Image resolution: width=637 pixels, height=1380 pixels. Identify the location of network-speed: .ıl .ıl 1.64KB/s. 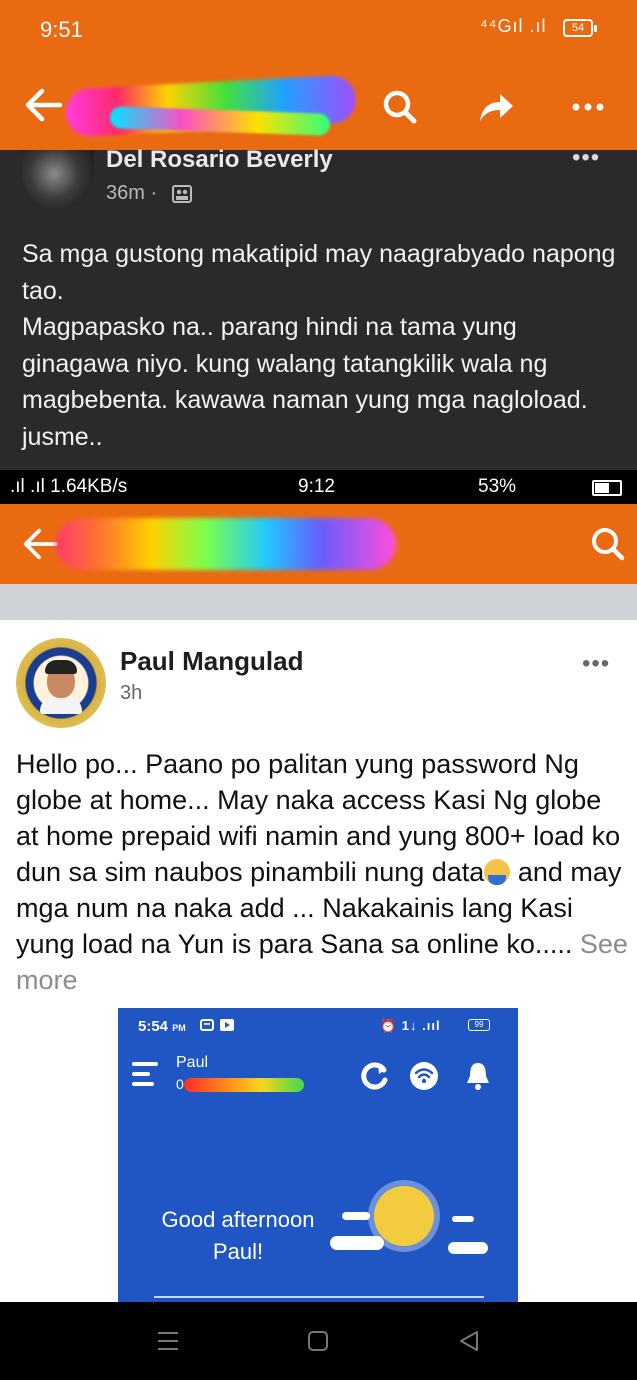
(69, 486).